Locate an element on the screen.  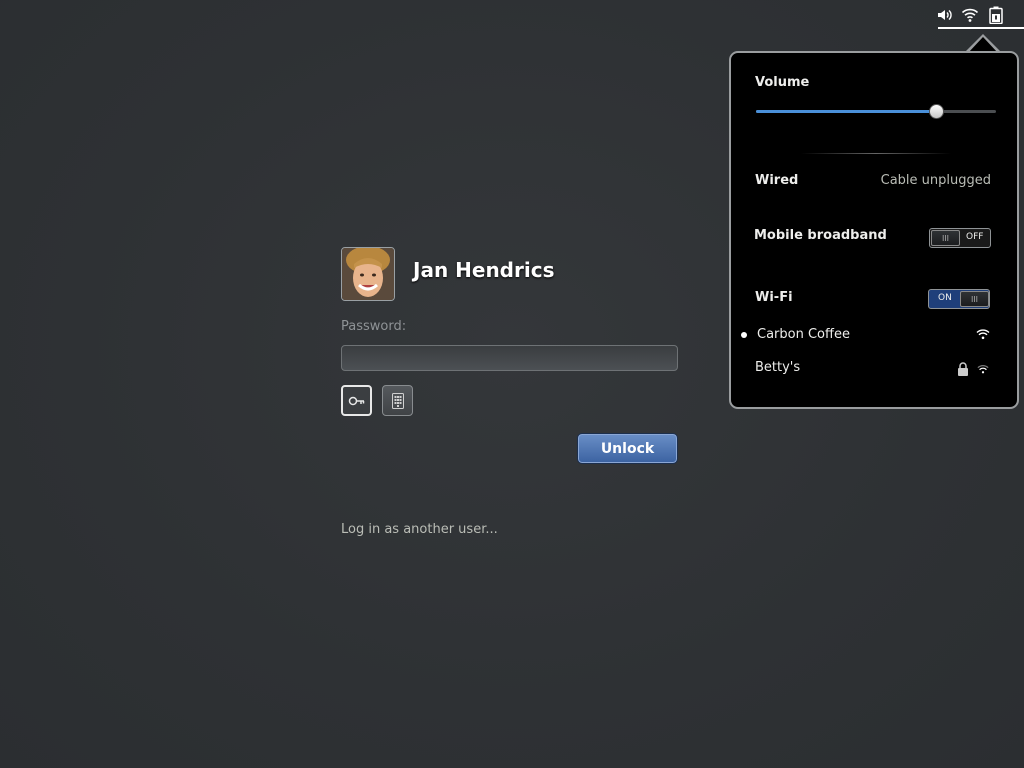
network-item-carbon-coffee: Carbon Coffee is located at coordinates (803, 334).